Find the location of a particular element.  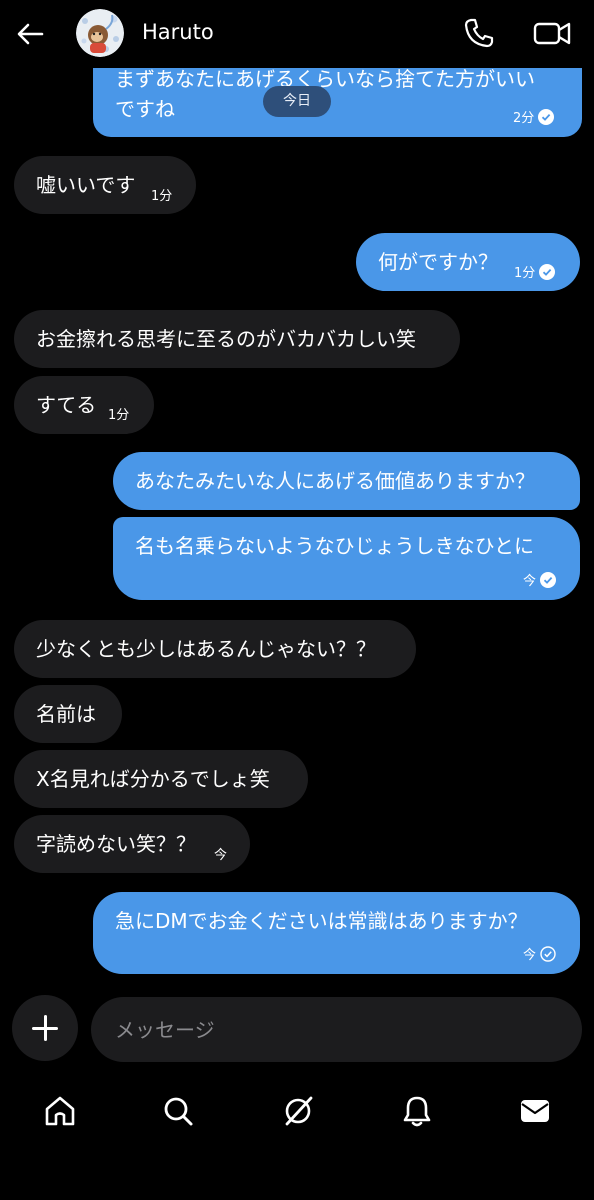

date-separator: 今日 is located at coordinates (297, 101).